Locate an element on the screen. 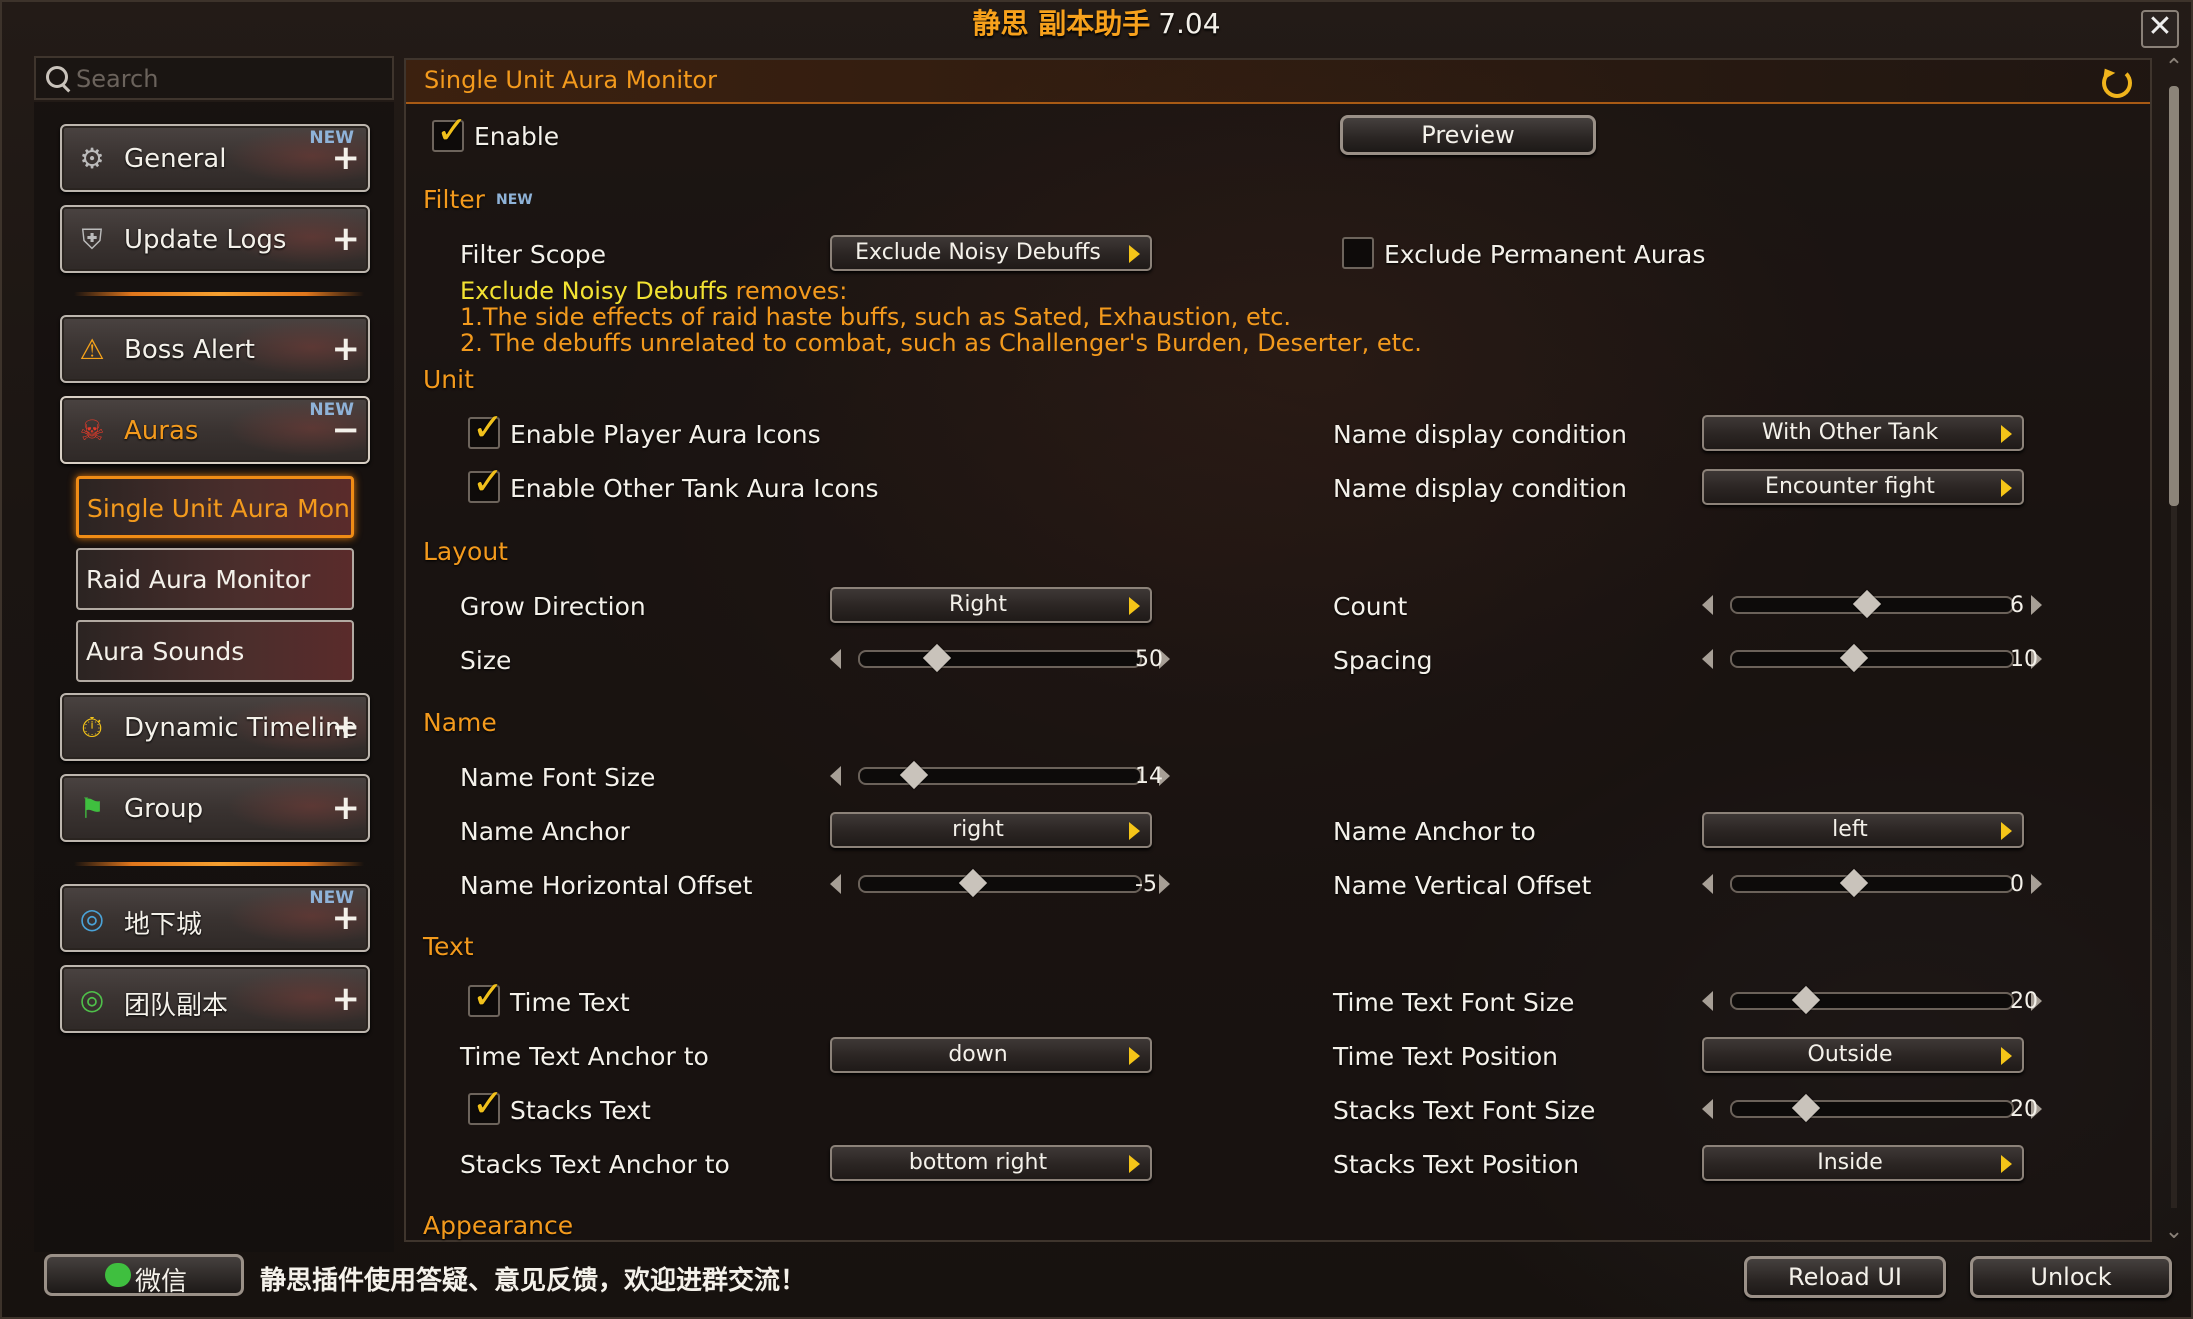 This screenshot has height=1319, width=2193. scroll-up-icon: ⌃ is located at coordinates (2174, 68).